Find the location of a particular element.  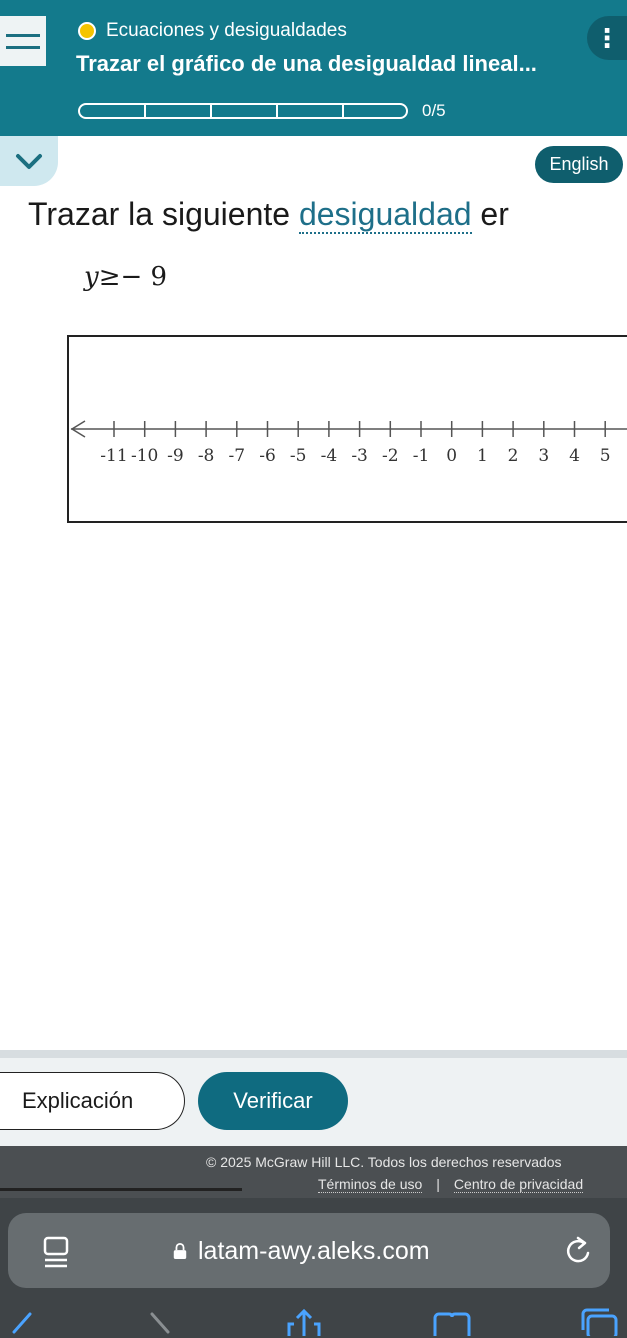

inequality-operator: ≥ is located at coordinates (109, 277).